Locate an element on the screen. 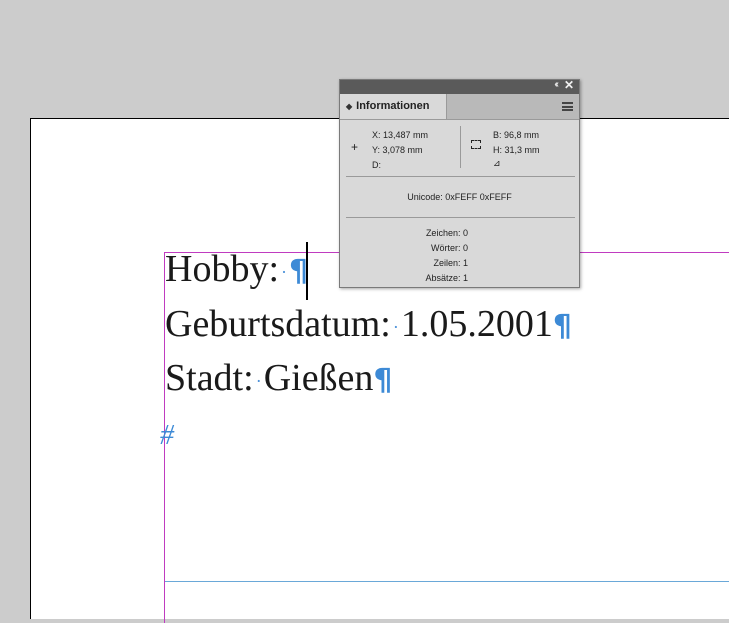 Image resolution: width=729 pixels, height=623 pixels. angle-icon: ⊿ is located at coordinates (497, 163).